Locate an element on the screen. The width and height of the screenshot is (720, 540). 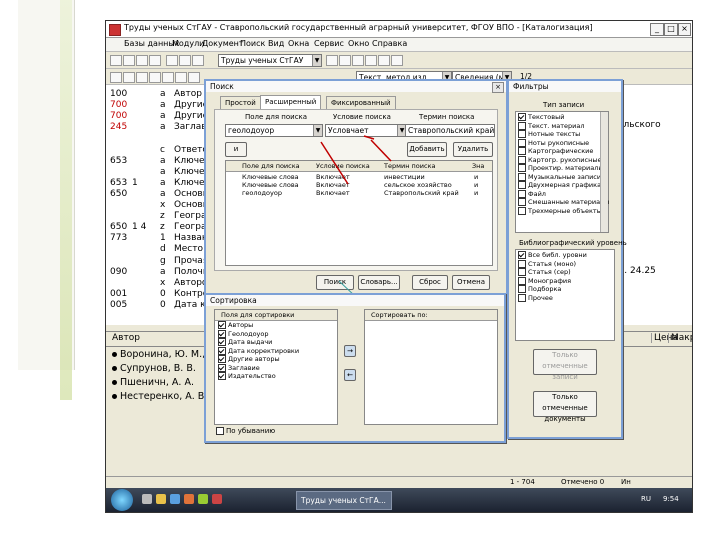
sort-by-list: Сортировать по: is located at coordinates (431, 367).